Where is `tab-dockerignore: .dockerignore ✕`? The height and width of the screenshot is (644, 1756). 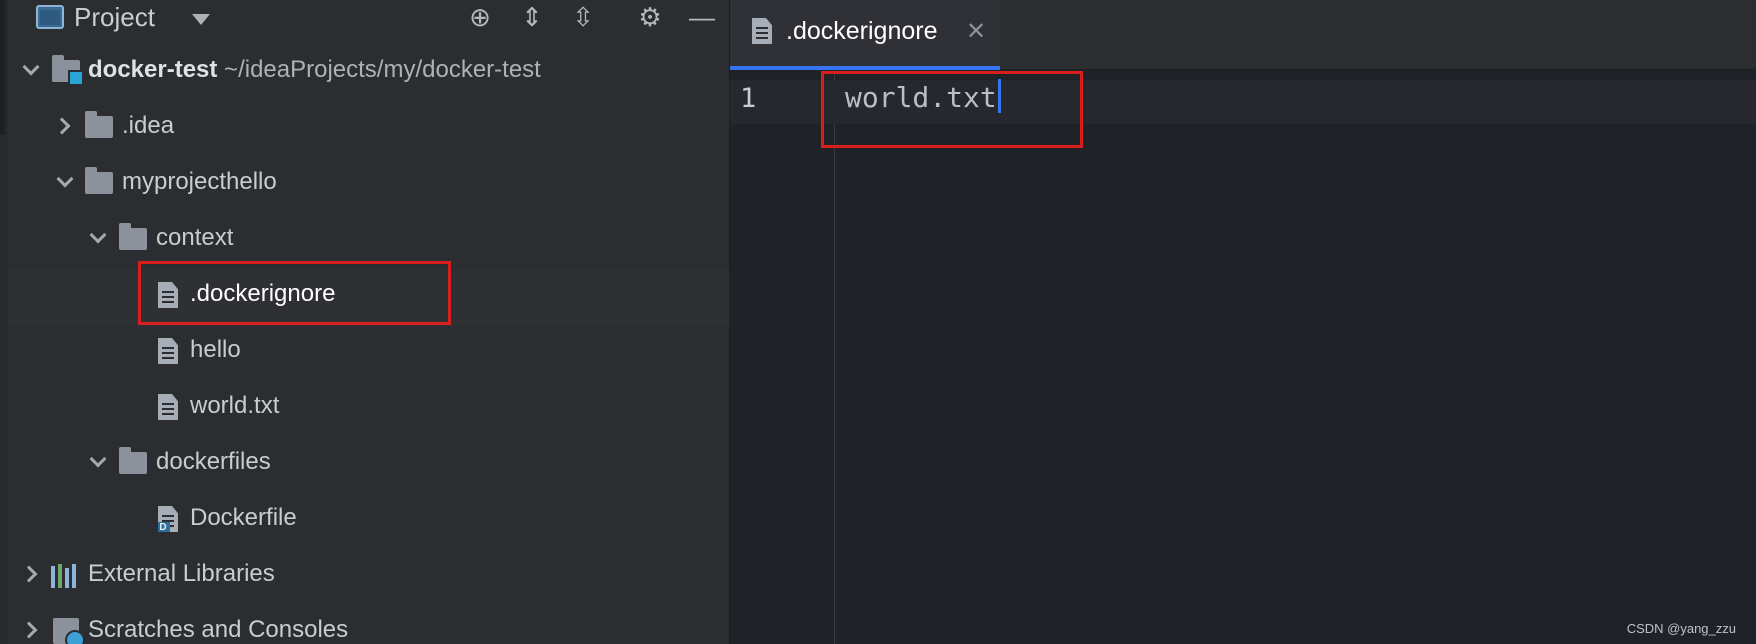
tab-dockerignore: .dockerignore ✕ is located at coordinates (865, 35).